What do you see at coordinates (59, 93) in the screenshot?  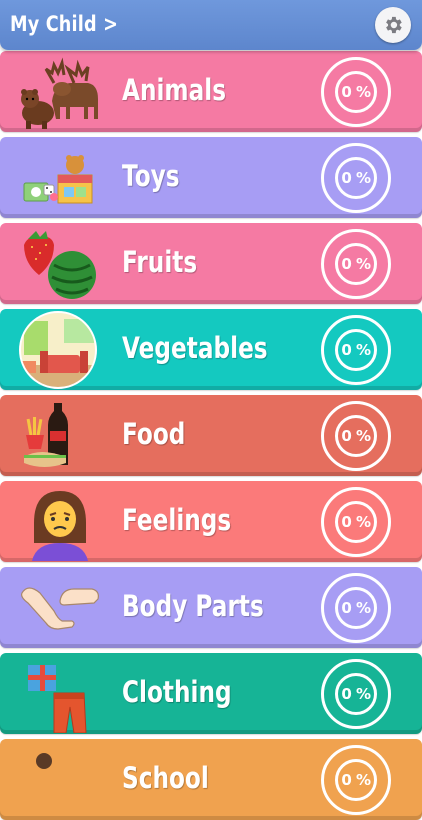 I see `moose-bear-icon` at bounding box center [59, 93].